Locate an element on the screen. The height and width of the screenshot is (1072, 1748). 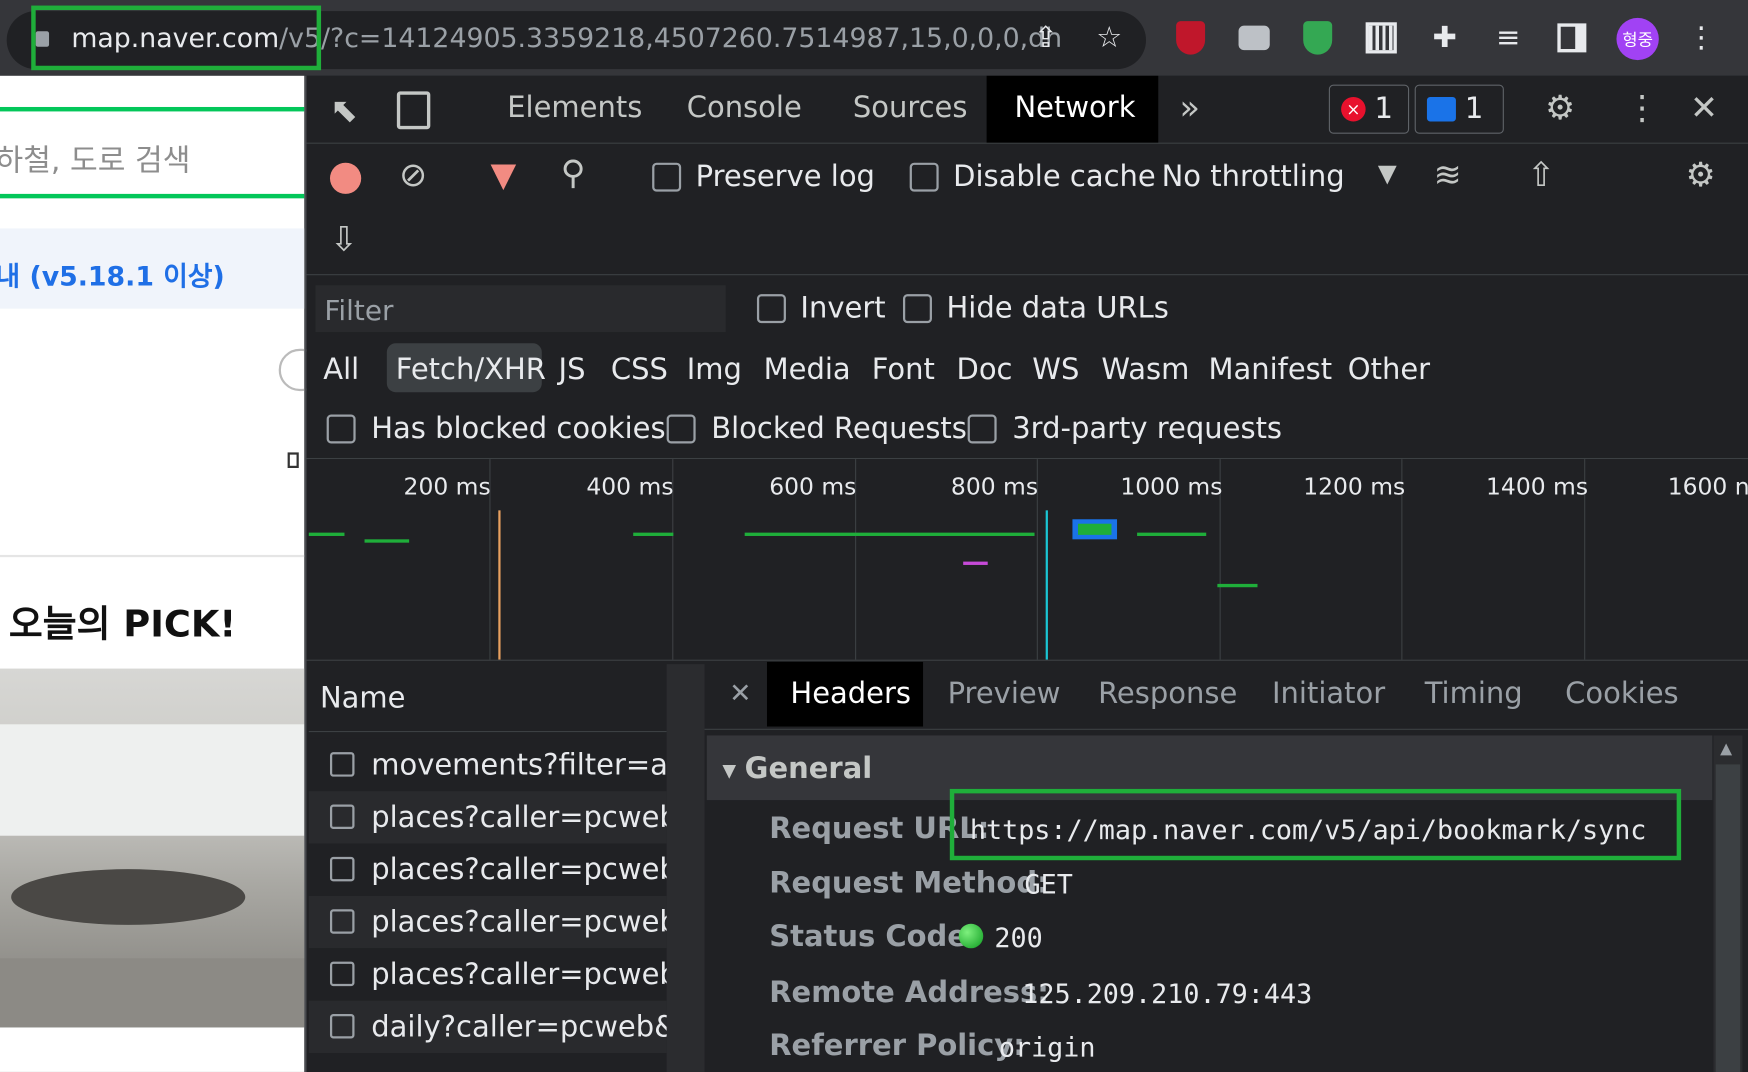
filter-placeholder: Filter is located at coordinates (358, 310).